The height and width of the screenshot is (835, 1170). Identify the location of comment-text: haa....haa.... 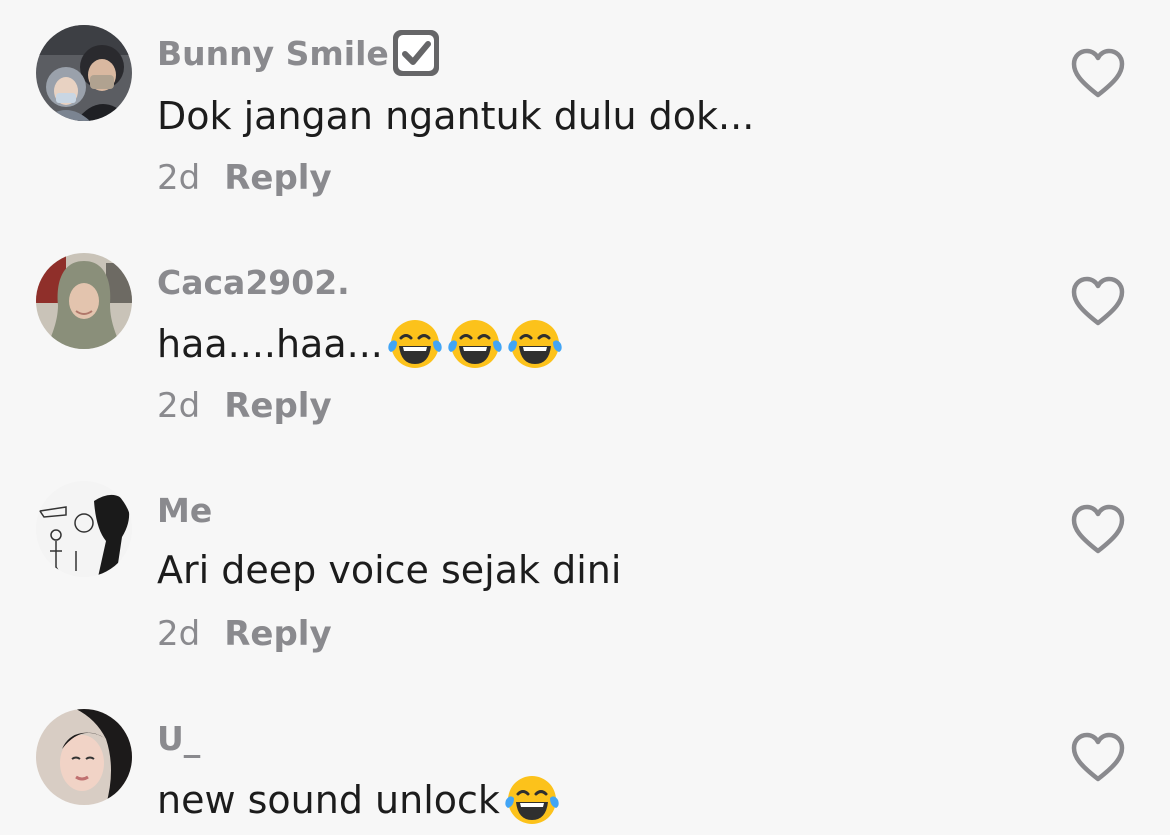
(360, 344).